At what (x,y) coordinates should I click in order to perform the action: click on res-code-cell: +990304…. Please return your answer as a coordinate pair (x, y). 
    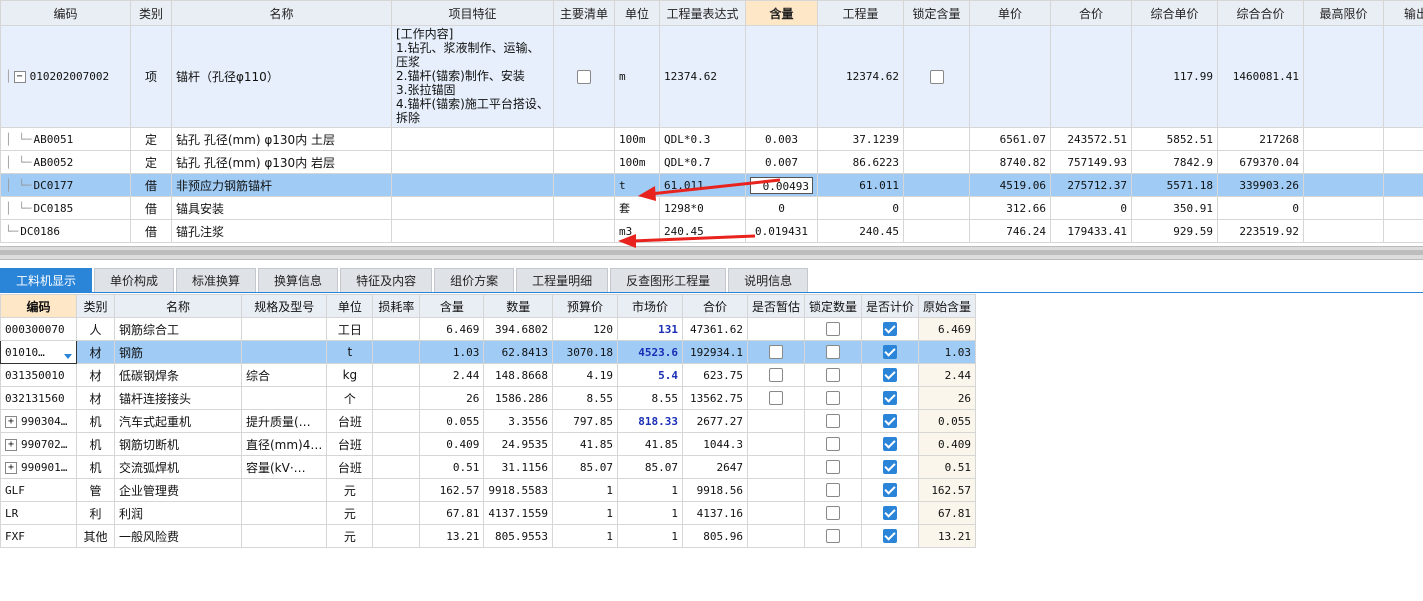
    Looking at the image, I should click on (38, 421).